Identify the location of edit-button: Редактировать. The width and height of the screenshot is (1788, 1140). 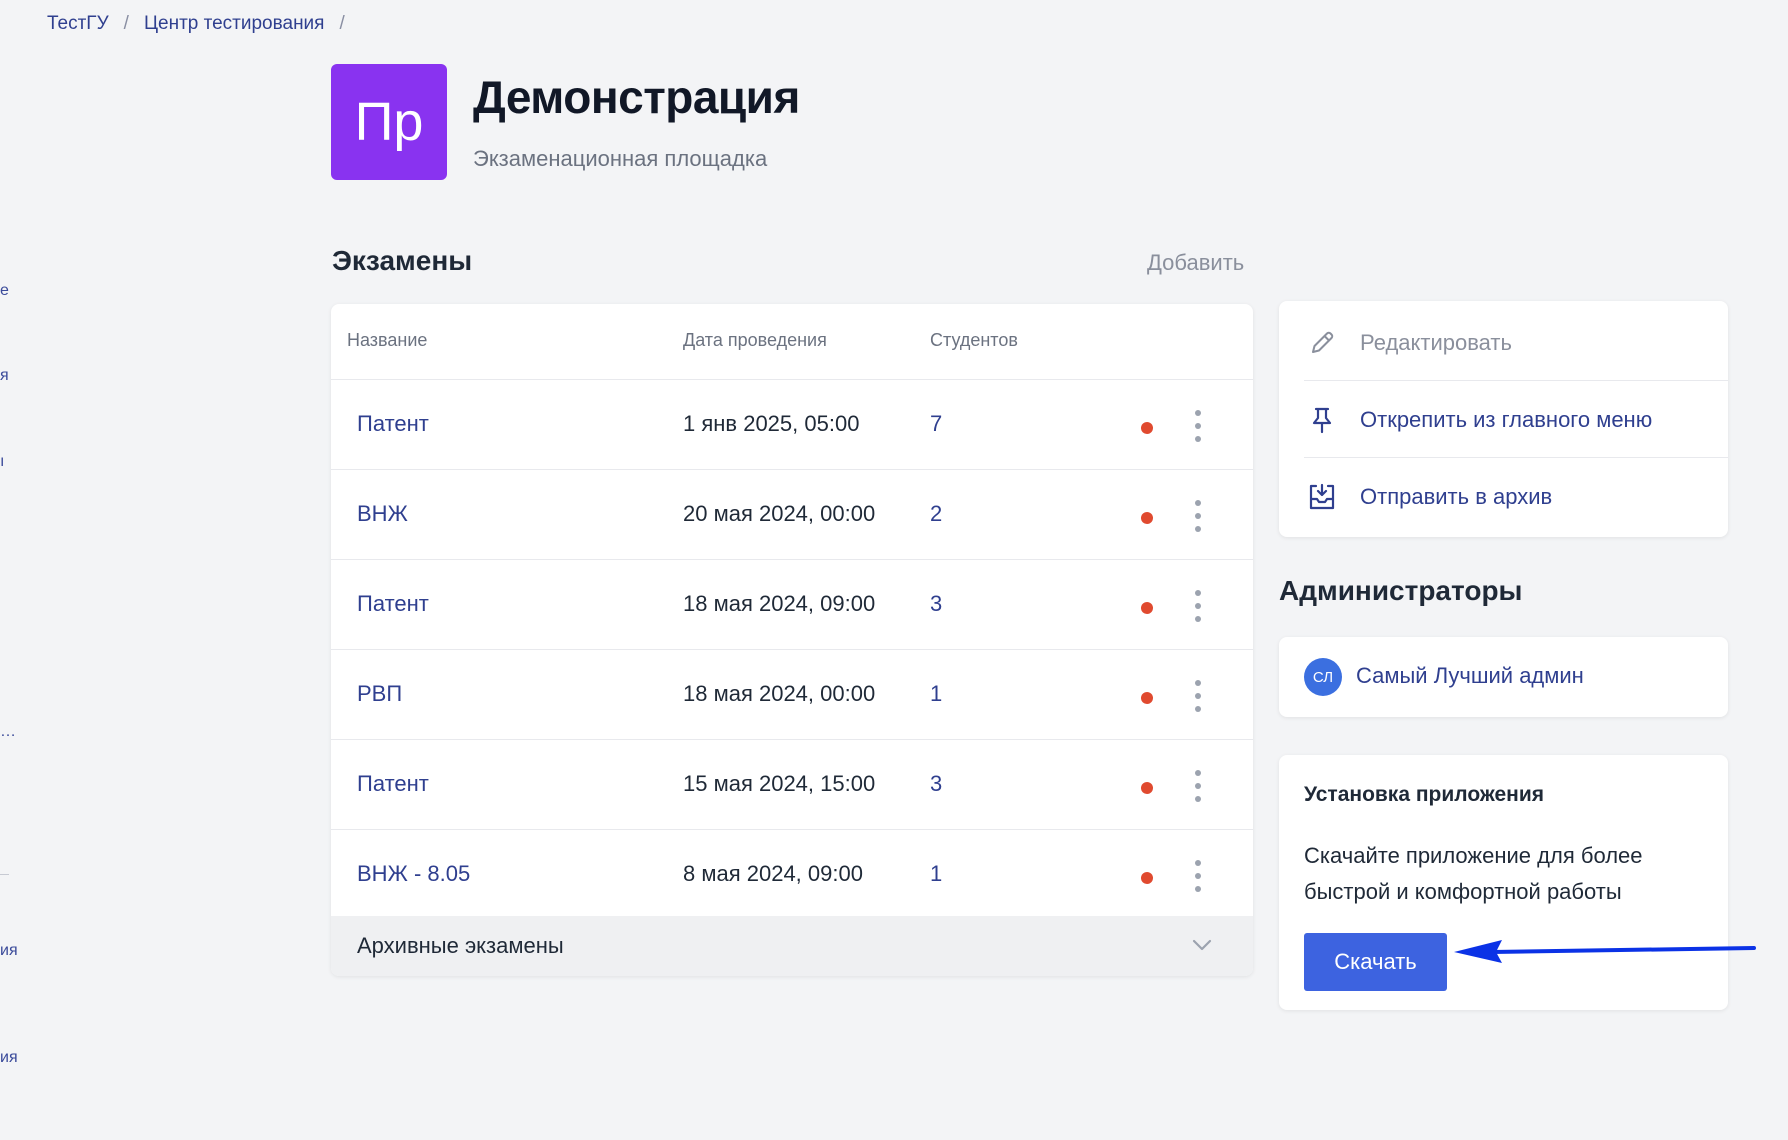
(1514, 343).